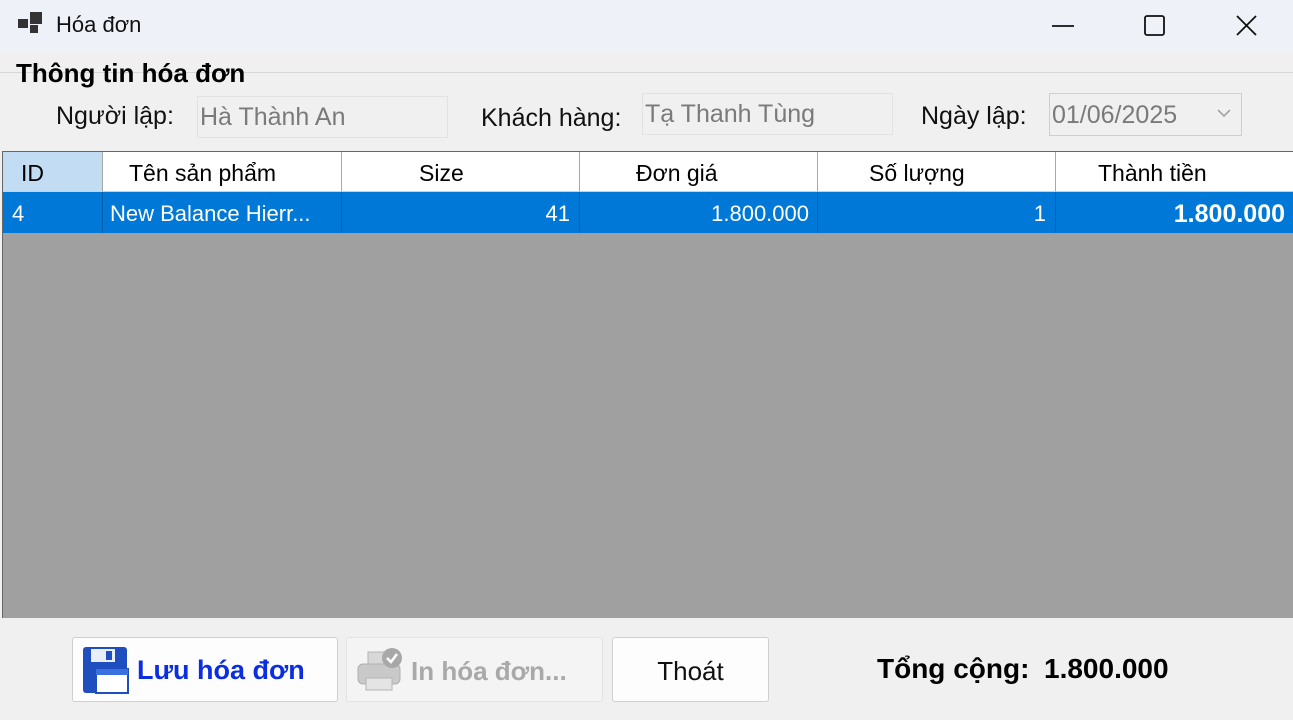 The height and width of the screenshot is (720, 1293). I want to click on column-header-id: ID, so click(53, 172).